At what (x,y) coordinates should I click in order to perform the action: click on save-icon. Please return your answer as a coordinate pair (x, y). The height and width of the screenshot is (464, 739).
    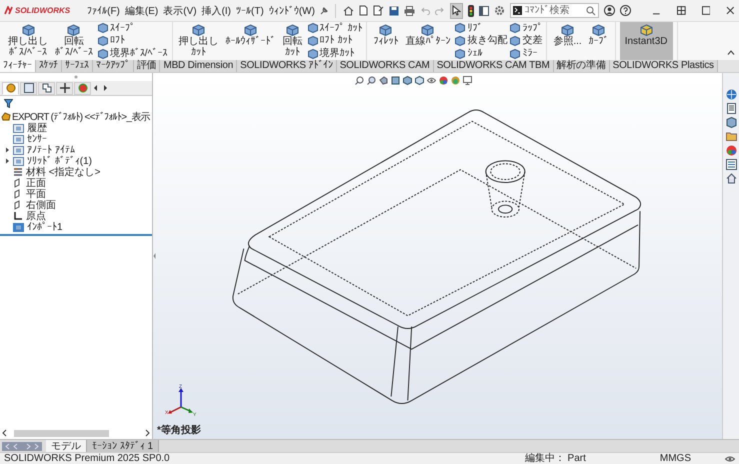
    Looking at the image, I should click on (393, 11).